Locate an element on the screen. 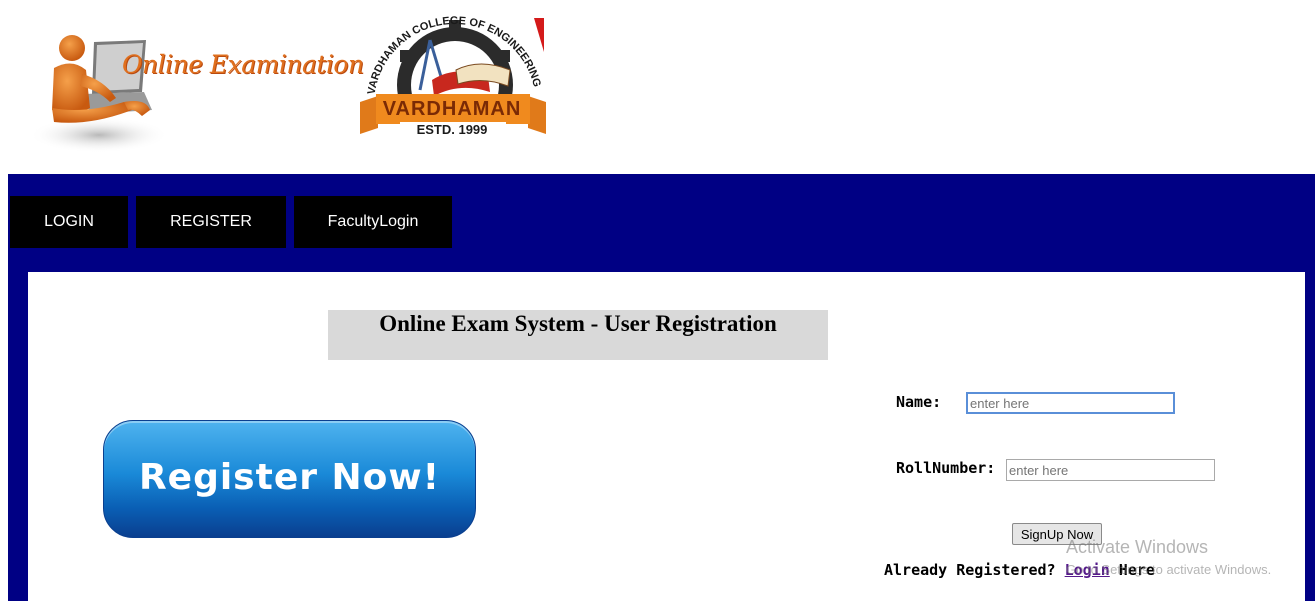  college-established: ESTD. 1999 is located at coordinates (452, 129).